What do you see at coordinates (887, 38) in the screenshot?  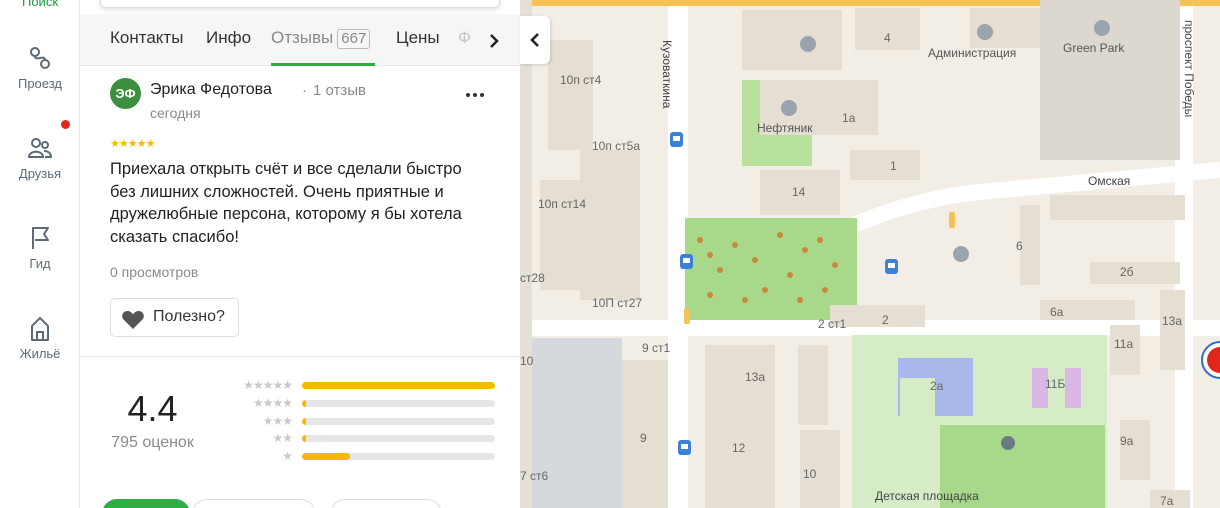 I see `map-label-house: 4` at bounding box center [887, 38].